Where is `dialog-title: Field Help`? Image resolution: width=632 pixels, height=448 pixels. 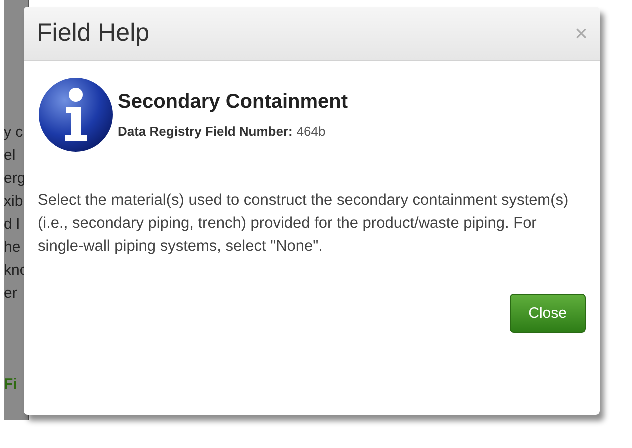
dialog-title: Field Help is located at coordinates (93, 33).